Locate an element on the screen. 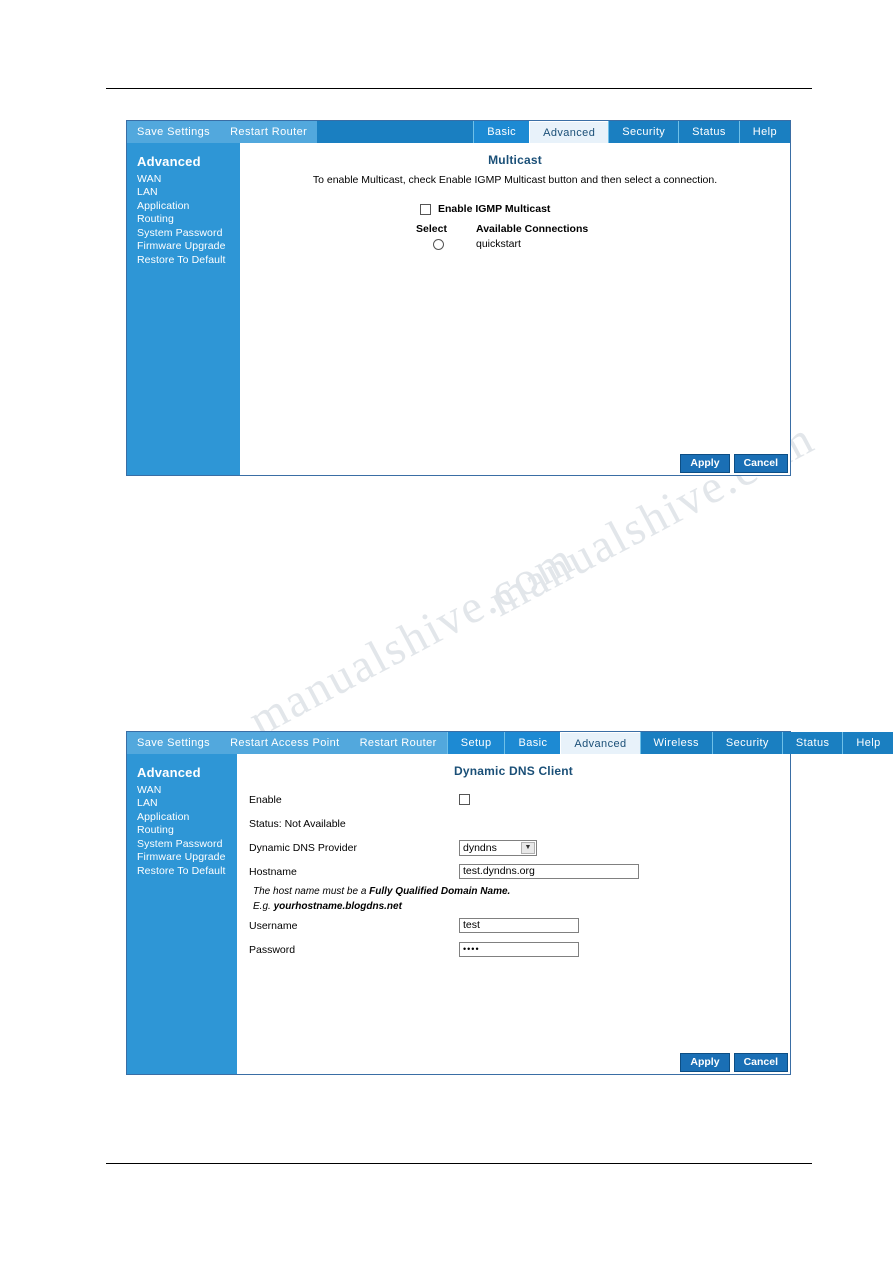 The image size is (893, 1263). multicast-action-buttons: Apply Cancel is located at coordinates (734, 463).